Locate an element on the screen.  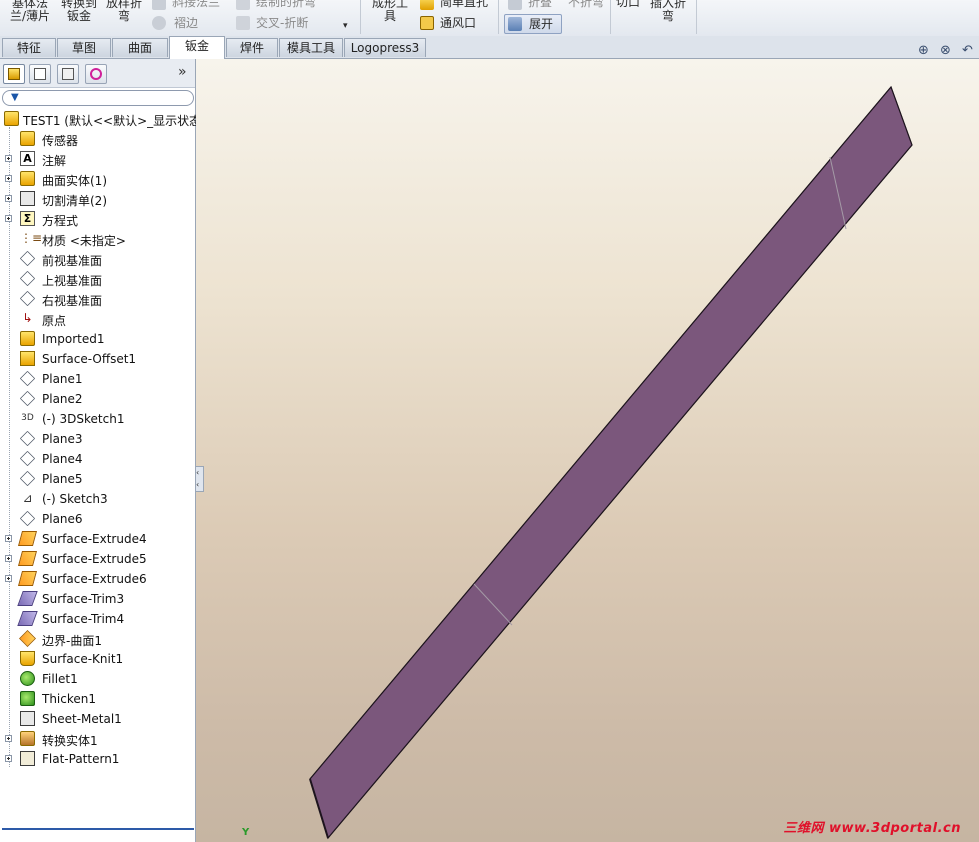
panel-expand-chevron: » is located at coordinates (182, 72).